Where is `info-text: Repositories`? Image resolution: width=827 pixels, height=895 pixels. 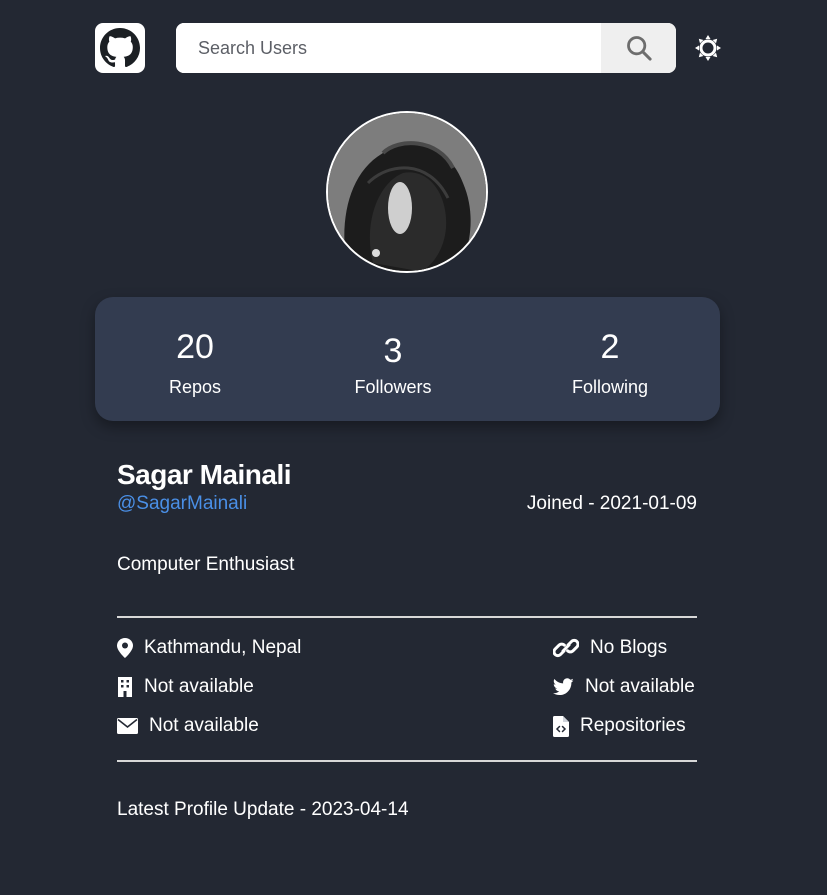 info-text: Repositories is located at coordinates (633, 725).